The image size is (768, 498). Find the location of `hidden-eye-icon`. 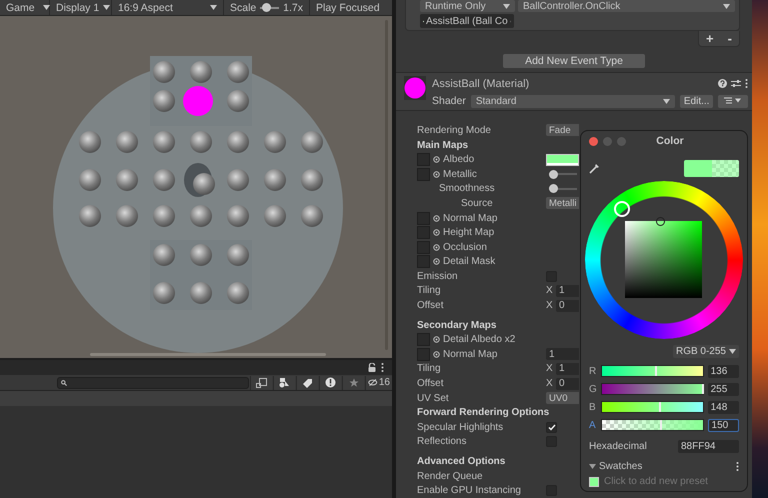

hidden-eye-icon is located at coordinates (373, 382).